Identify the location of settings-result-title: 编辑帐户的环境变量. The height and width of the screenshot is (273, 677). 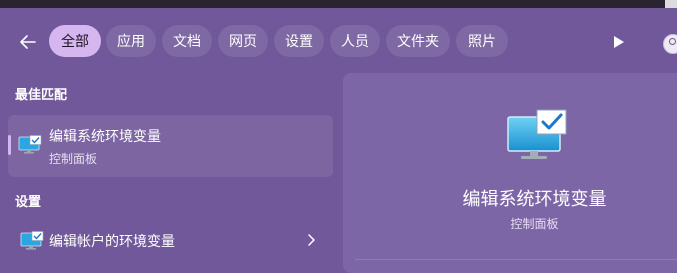
(112, 242).